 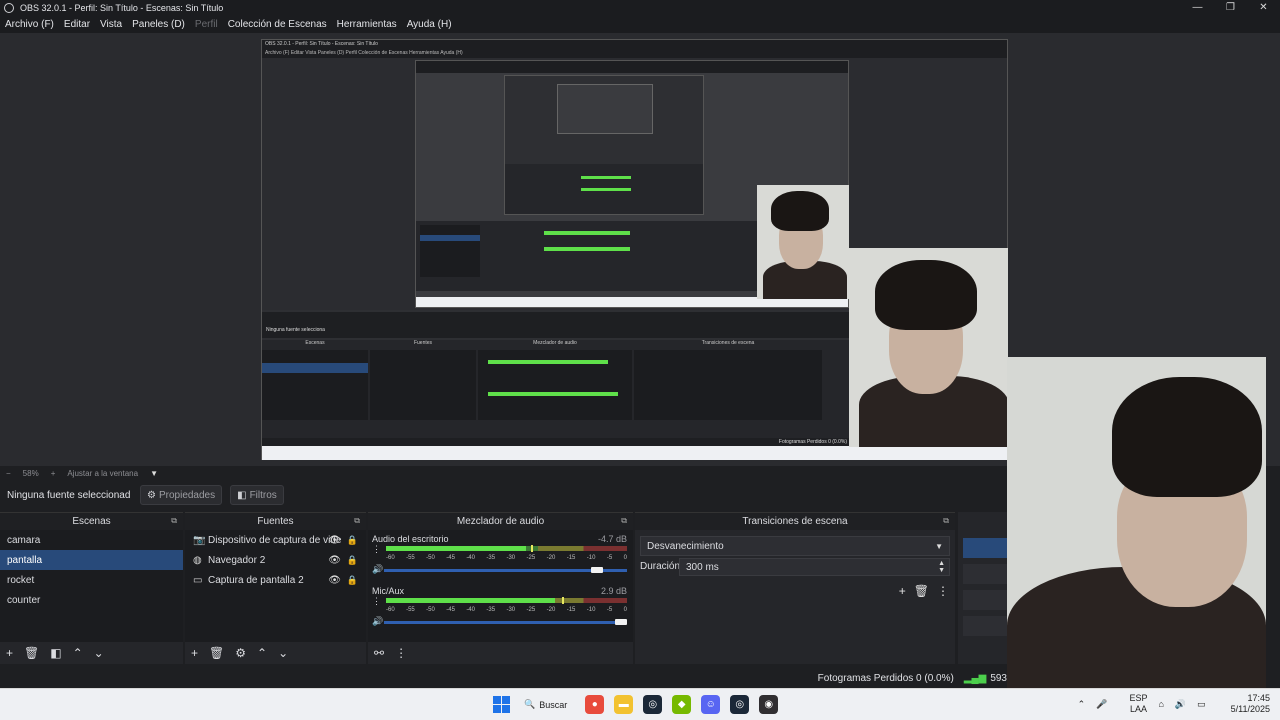 What do you see at coordinates (769, 704) in the screenshot?
I see `obs-icon: ◉` at bounding box center [769, 704].